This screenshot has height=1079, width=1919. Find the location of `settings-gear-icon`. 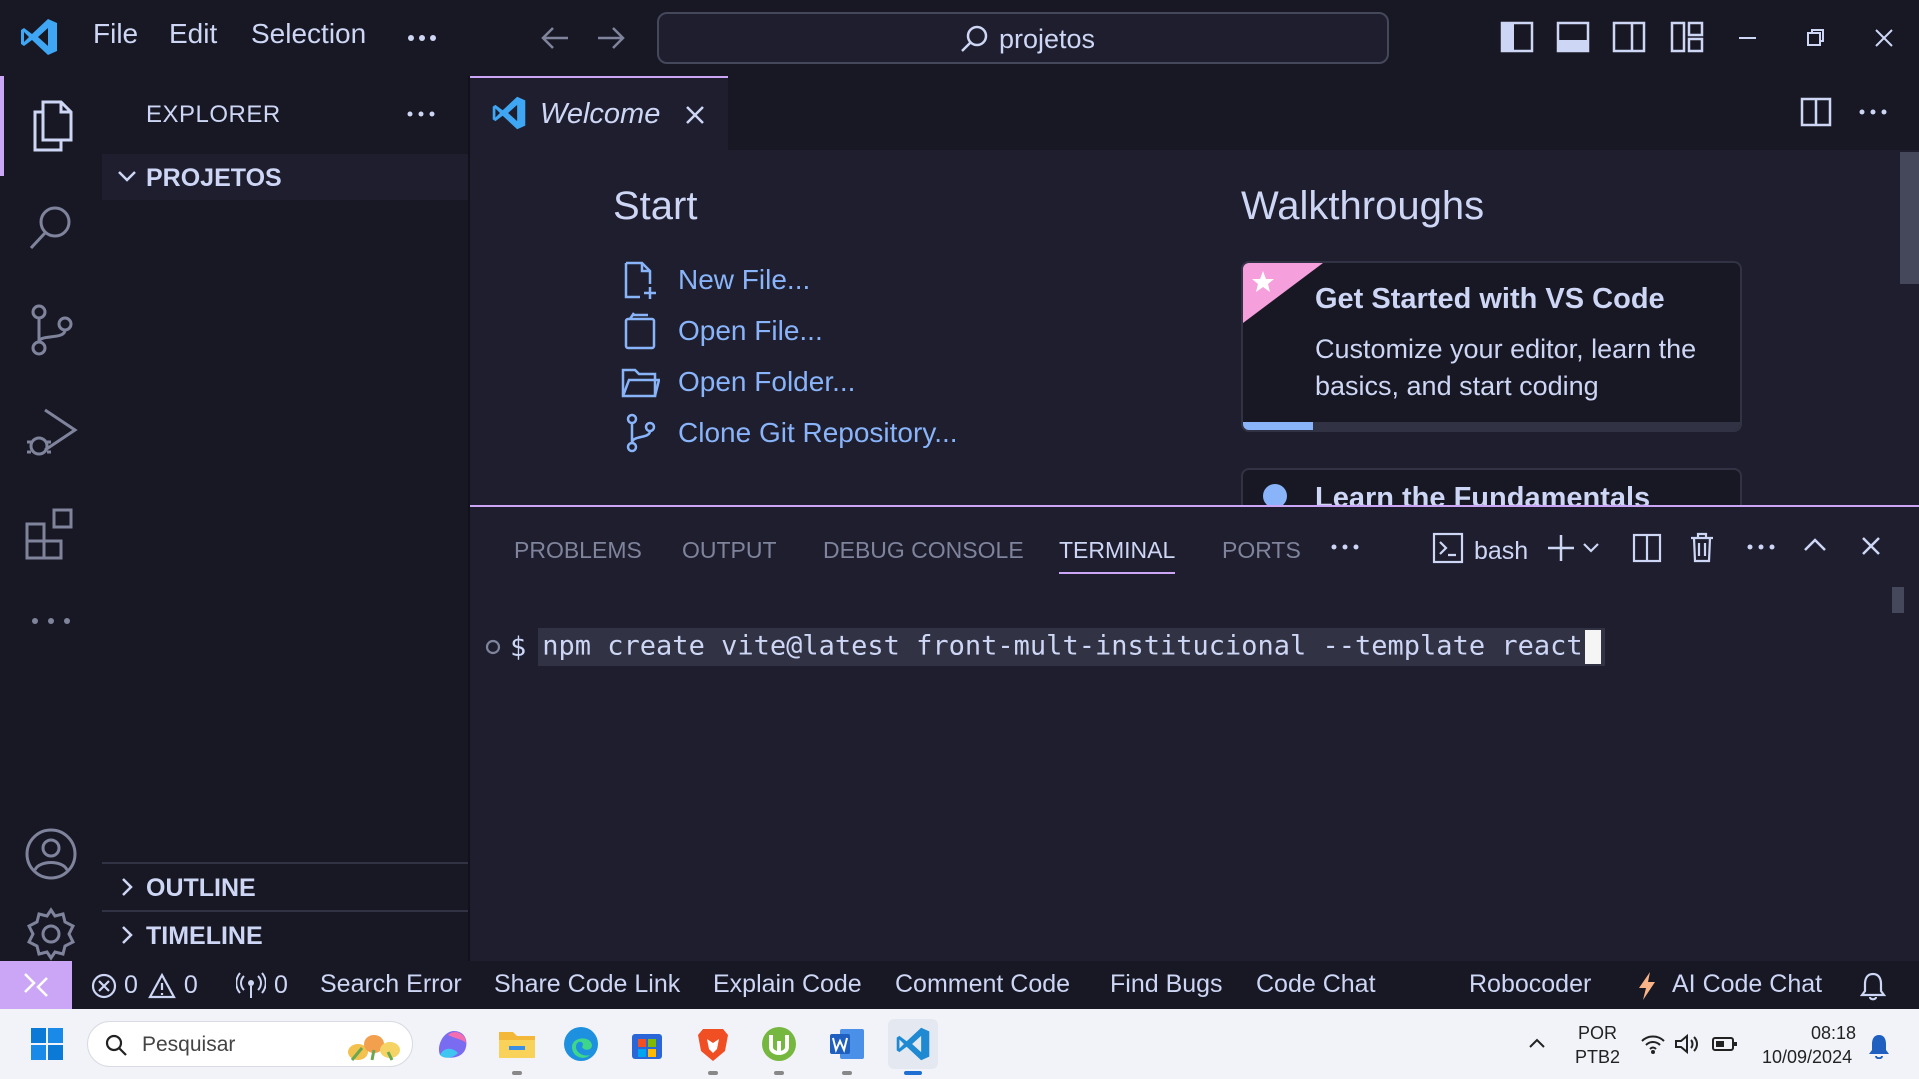

settings-gear-icon is located at coordinates (51, 933).